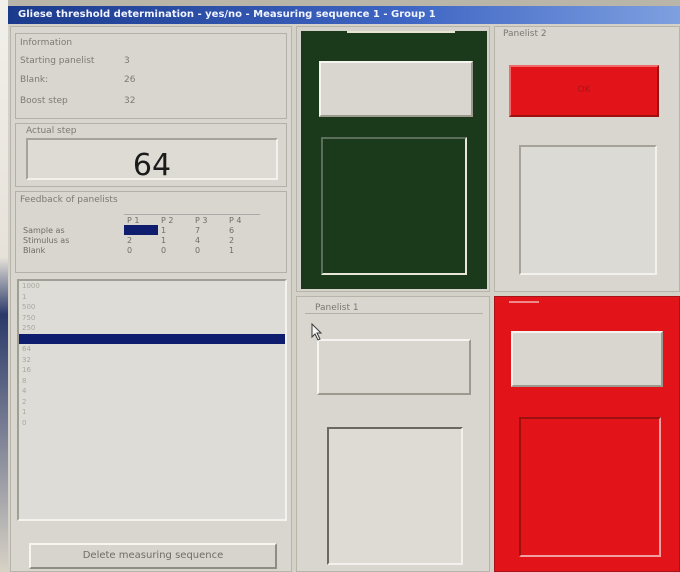 The height and width of the screenshot is (572, 680). Describe the element at coordinates (140, 250) in the screenshot. I see `feedback-row-blank: Blank 0 0 0 1` at that location.